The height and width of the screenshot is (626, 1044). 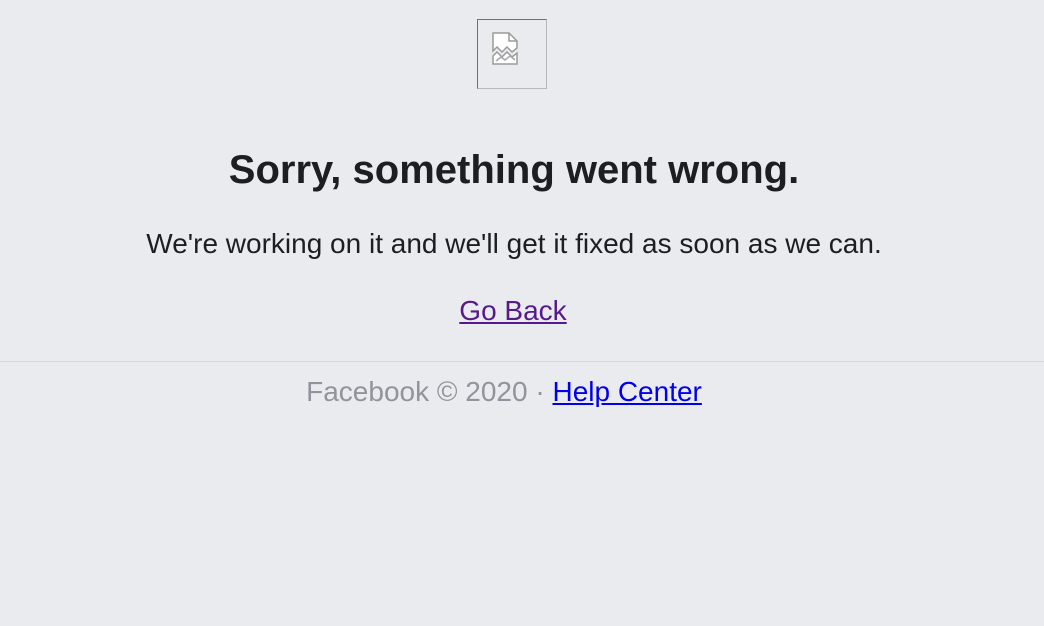 I want to click on broken-image-icon, so click(x=512, y=54).